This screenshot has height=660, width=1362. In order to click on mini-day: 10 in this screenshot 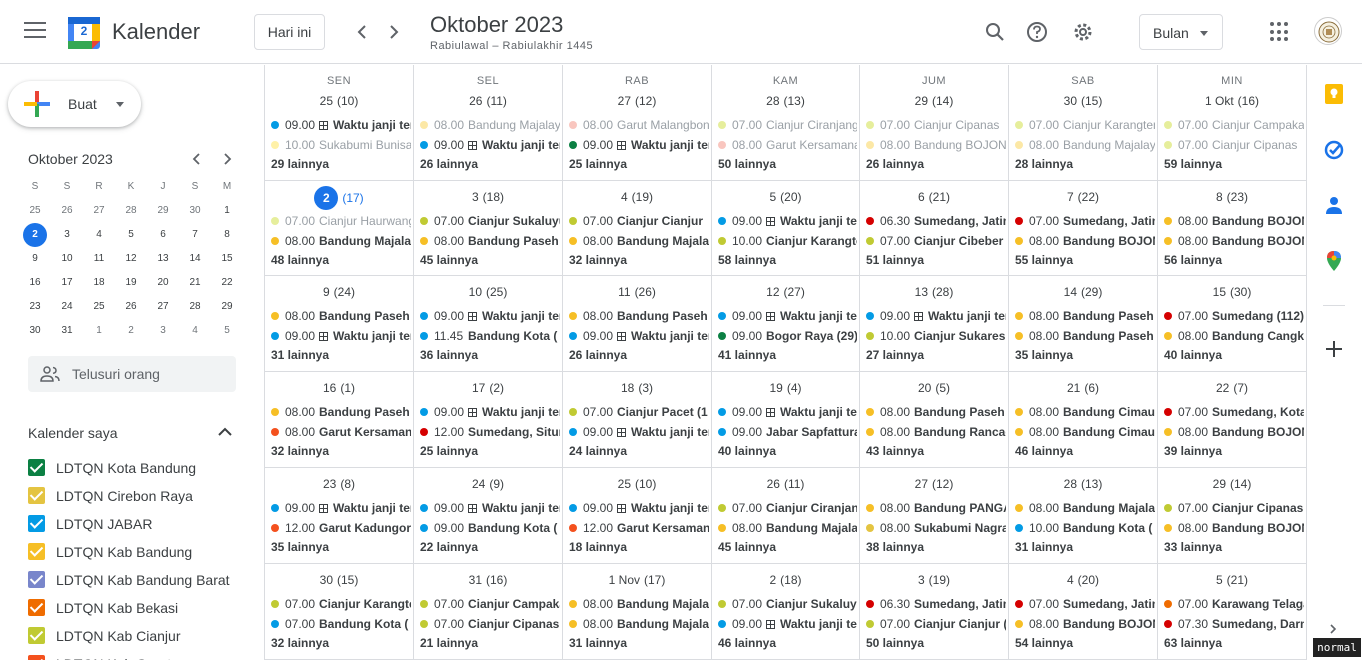, I will do `click(67, 259)`.